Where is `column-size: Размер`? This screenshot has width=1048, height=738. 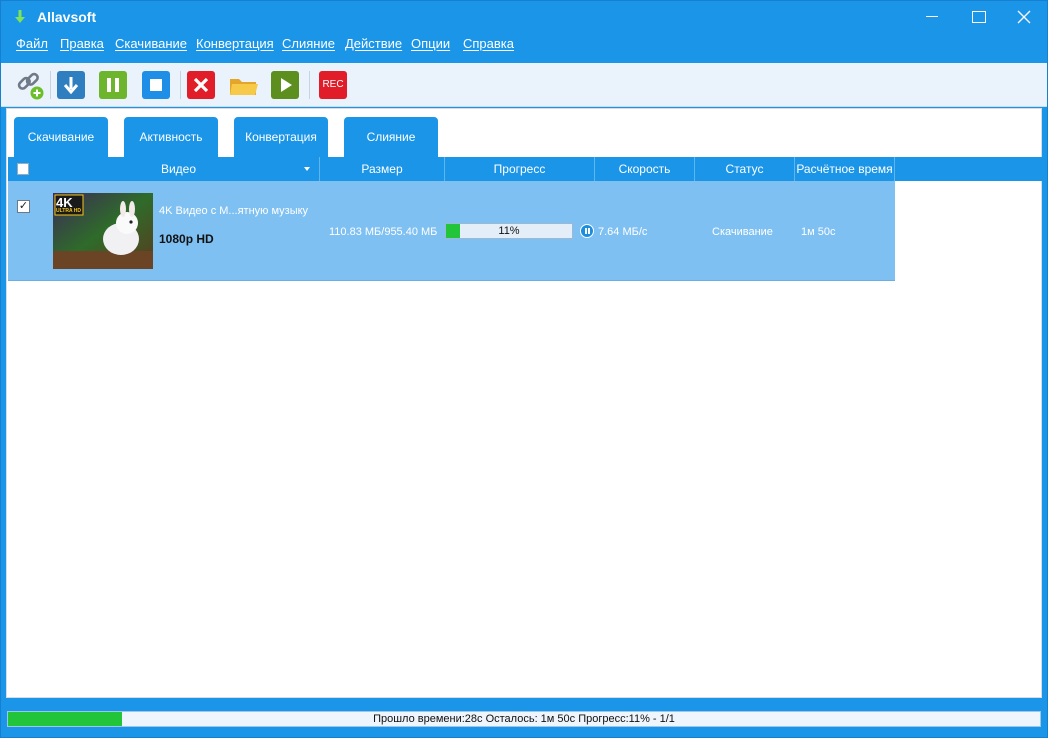 column-size: Размер is located at coordinates (382, 169).